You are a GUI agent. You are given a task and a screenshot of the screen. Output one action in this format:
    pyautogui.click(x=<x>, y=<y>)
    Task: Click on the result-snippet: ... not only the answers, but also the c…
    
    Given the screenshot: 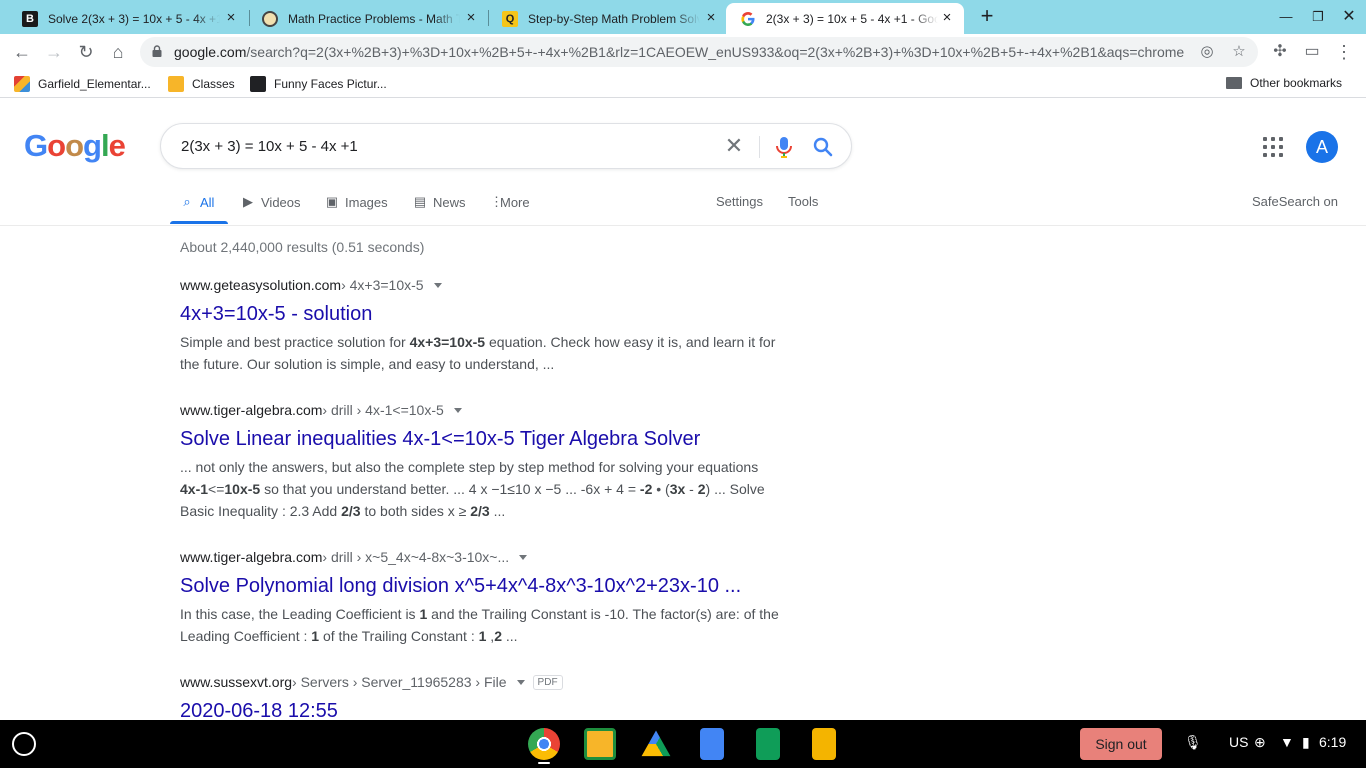 What is the action you would take?
    pyautogui.click(x=480, y=489)
    